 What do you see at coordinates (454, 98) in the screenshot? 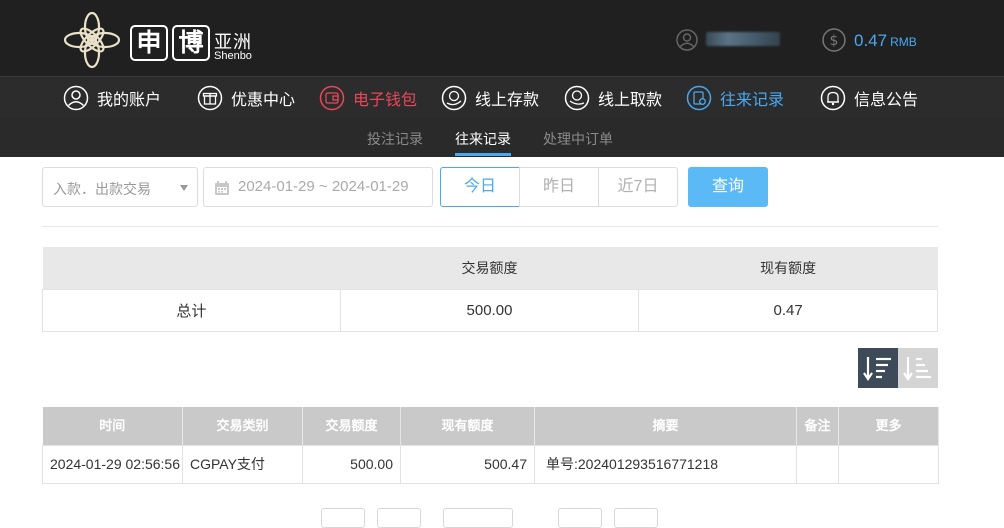
I see `deposit-icon` at bounding box center [454, 98].